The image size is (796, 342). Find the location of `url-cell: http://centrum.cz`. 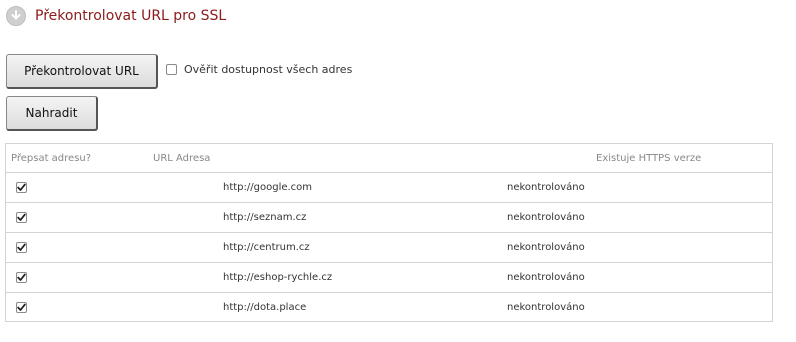

url-cell: http://centrum.cz is located at coordinates (266, 247).